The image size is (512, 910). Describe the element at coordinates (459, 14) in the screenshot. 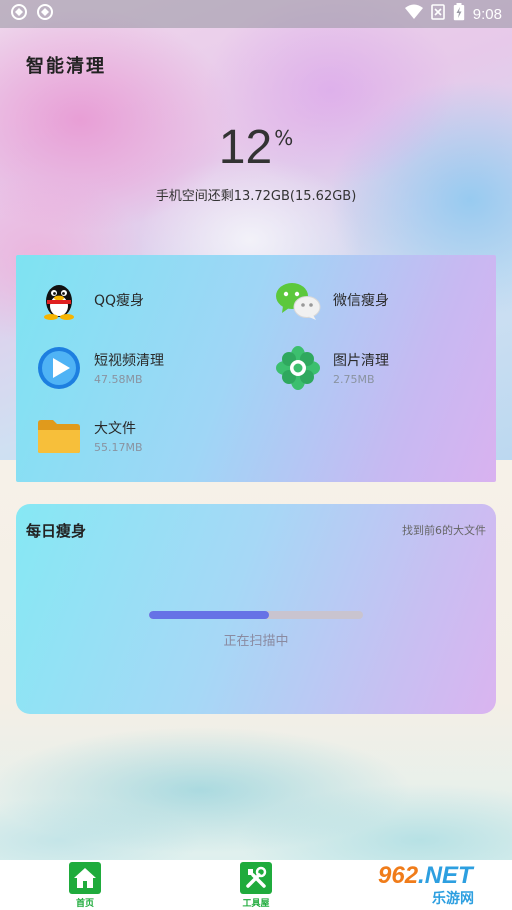

I see `battery-icon` at that location.